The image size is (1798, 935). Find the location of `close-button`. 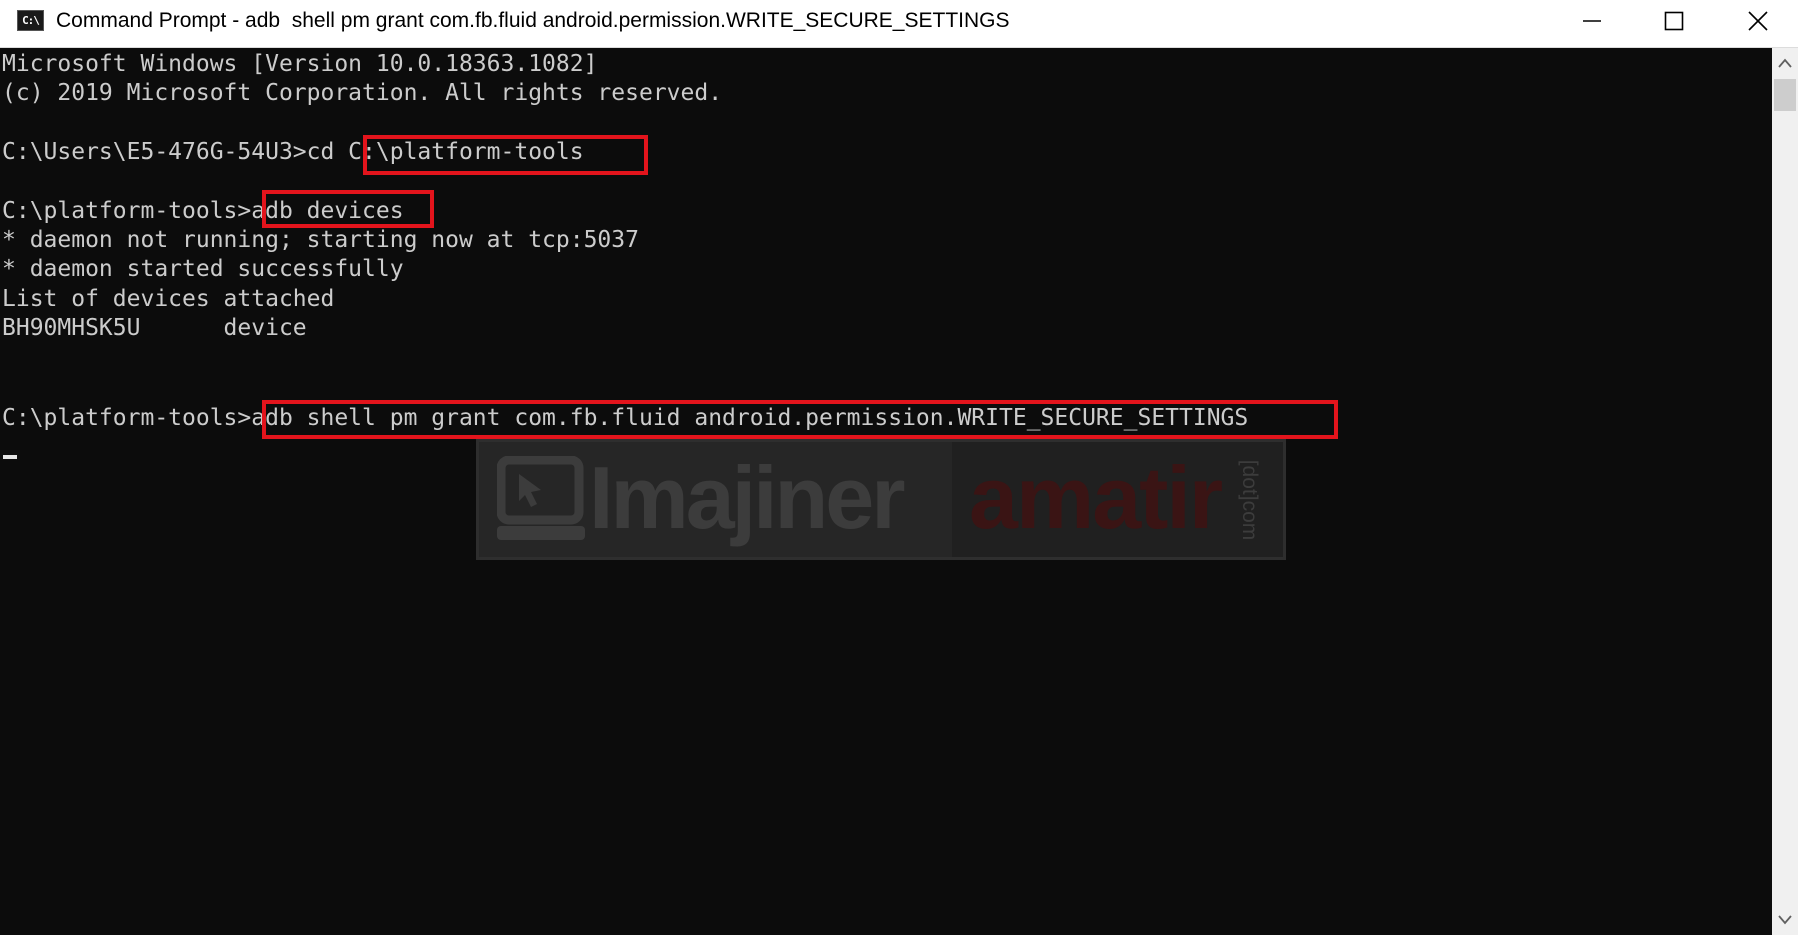

close-button is located at coordinates (1757, 21).